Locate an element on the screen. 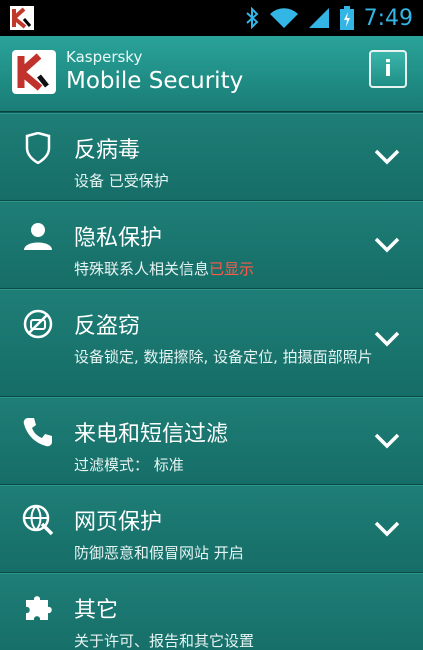  brand-name: Kaspersky is located at coordinates (104, 57).